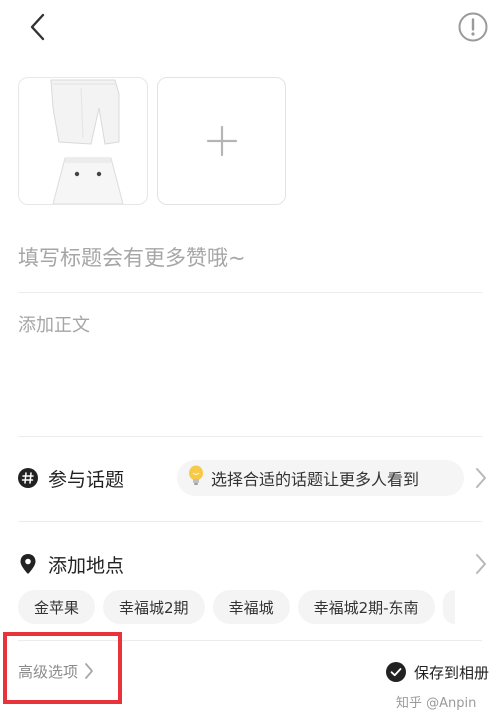  Describe the element at coordinates (436, 703) in the screenshot. I see `watermark: 知乎 @Anpin` at that location.